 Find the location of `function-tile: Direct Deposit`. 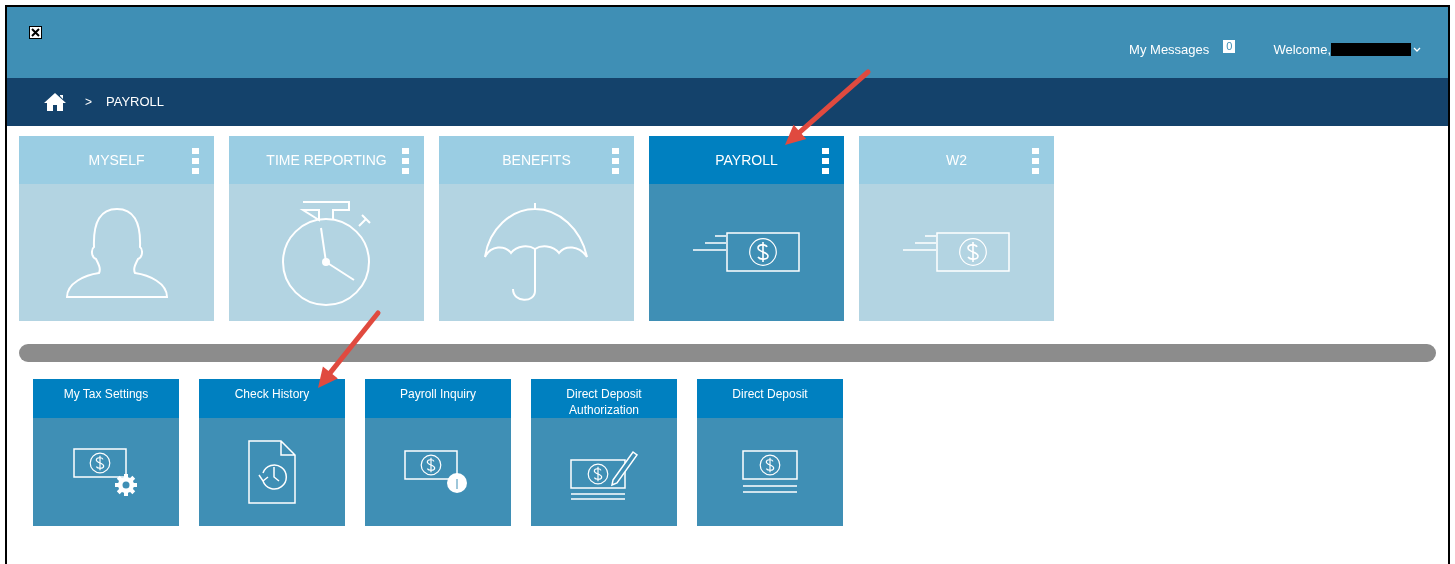

function-tile: Direct Deposit is located at coordinates (770, 452).